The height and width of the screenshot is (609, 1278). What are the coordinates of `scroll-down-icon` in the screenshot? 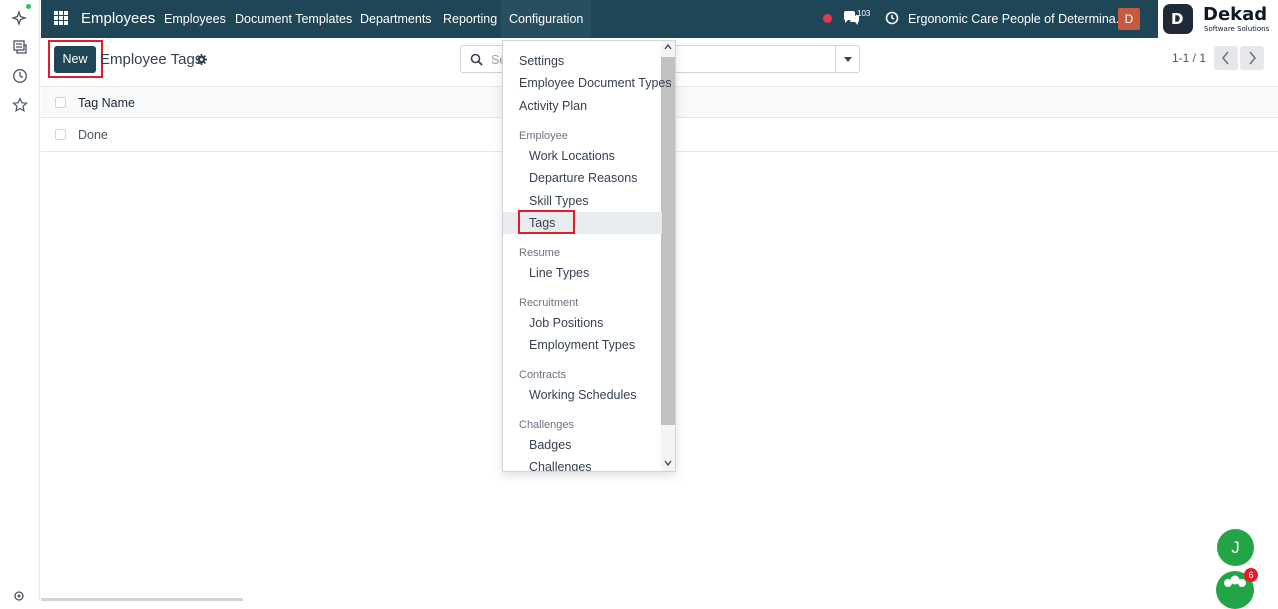 It's located at (668, 463).